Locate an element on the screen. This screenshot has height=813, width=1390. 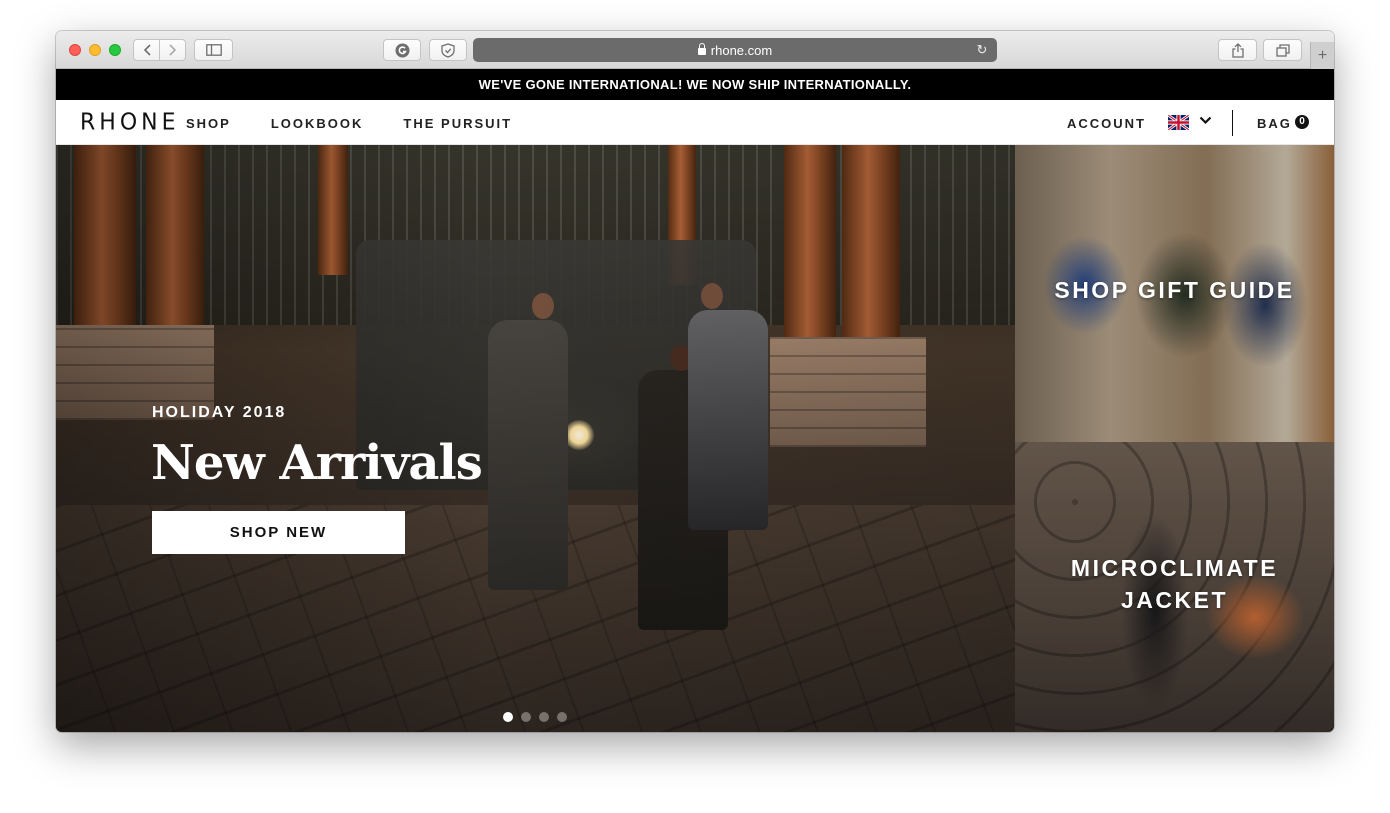
carousel-dots is located at coordinates (535, 717).